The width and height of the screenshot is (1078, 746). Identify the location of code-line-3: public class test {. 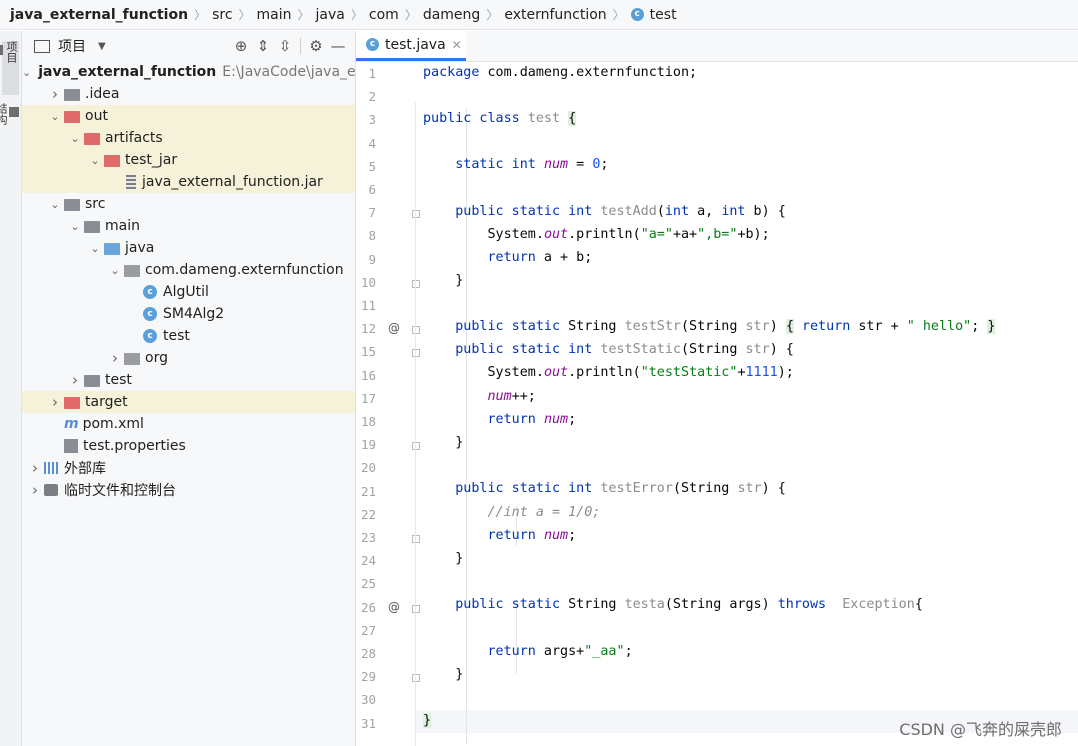
(500, 118).